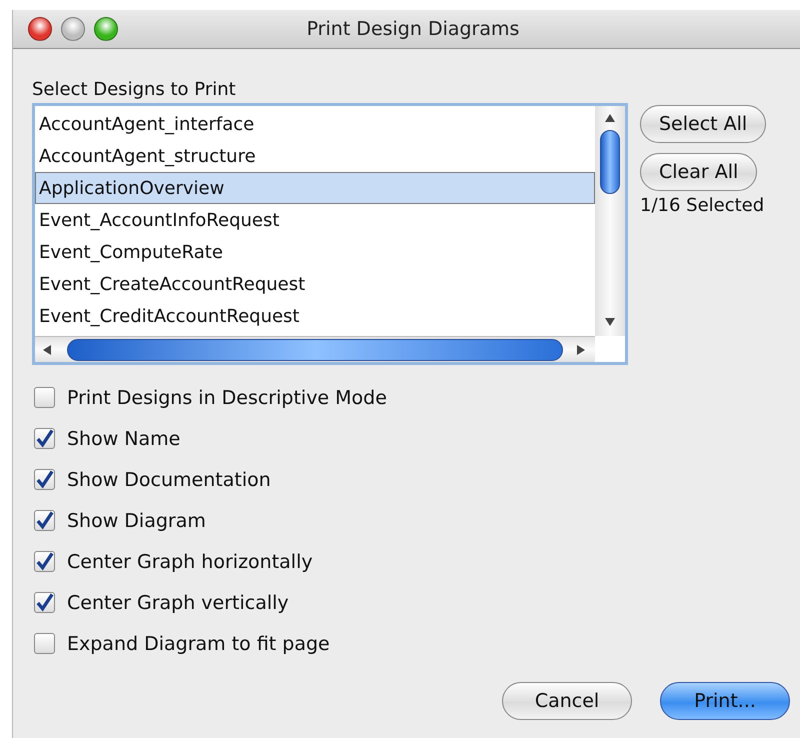  Describe the element at coordinates (610, 322) in the screenshot. I see `down-arrow-icon` at that location.